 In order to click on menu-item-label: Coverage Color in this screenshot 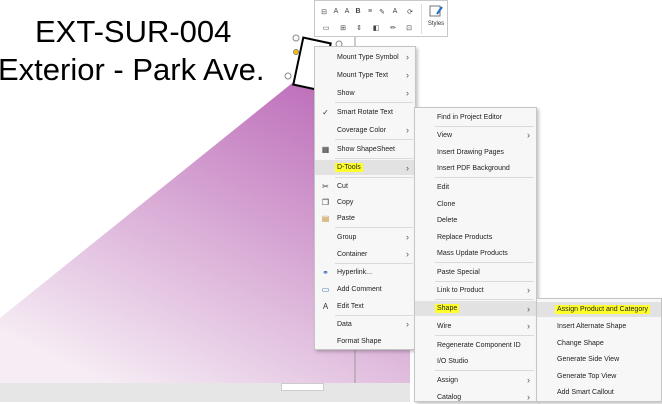, I will do `click(362, 130)`.